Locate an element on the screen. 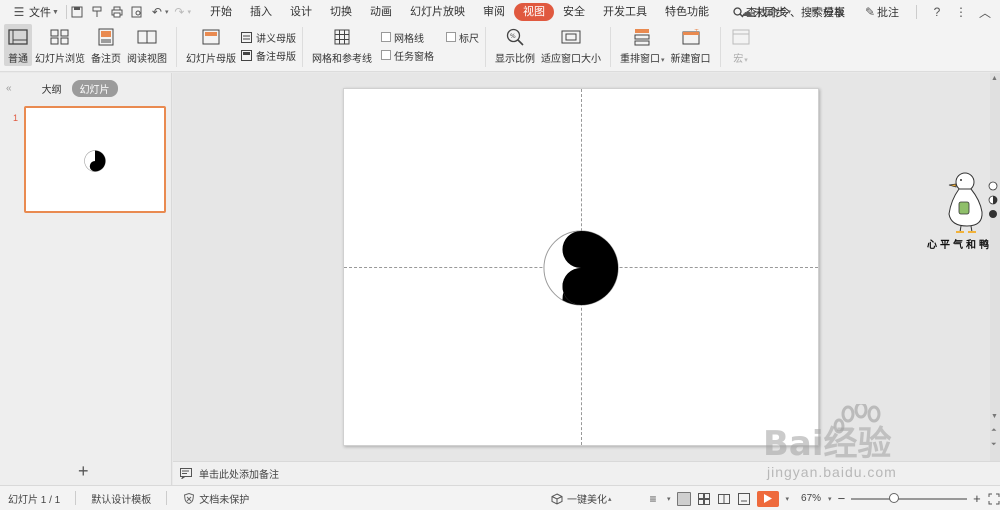 The width and height of the screenshot is (1000, 510). align-icon: ≡ is located at coordinates (653, 499).